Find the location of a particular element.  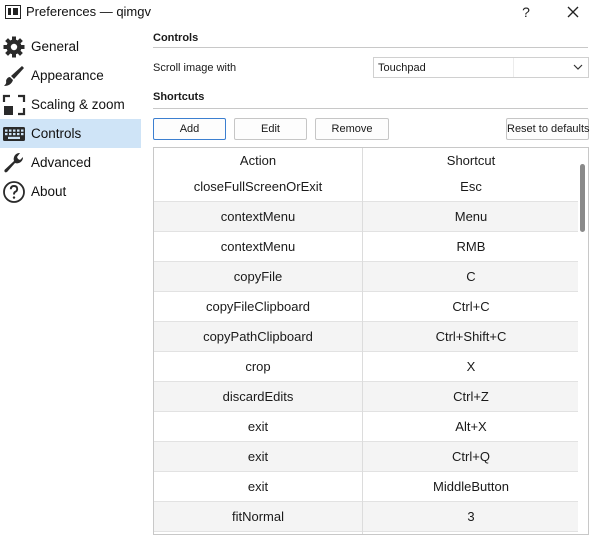

title-bar: Preferences — qimgv ? is located at coordinates (298, 13).